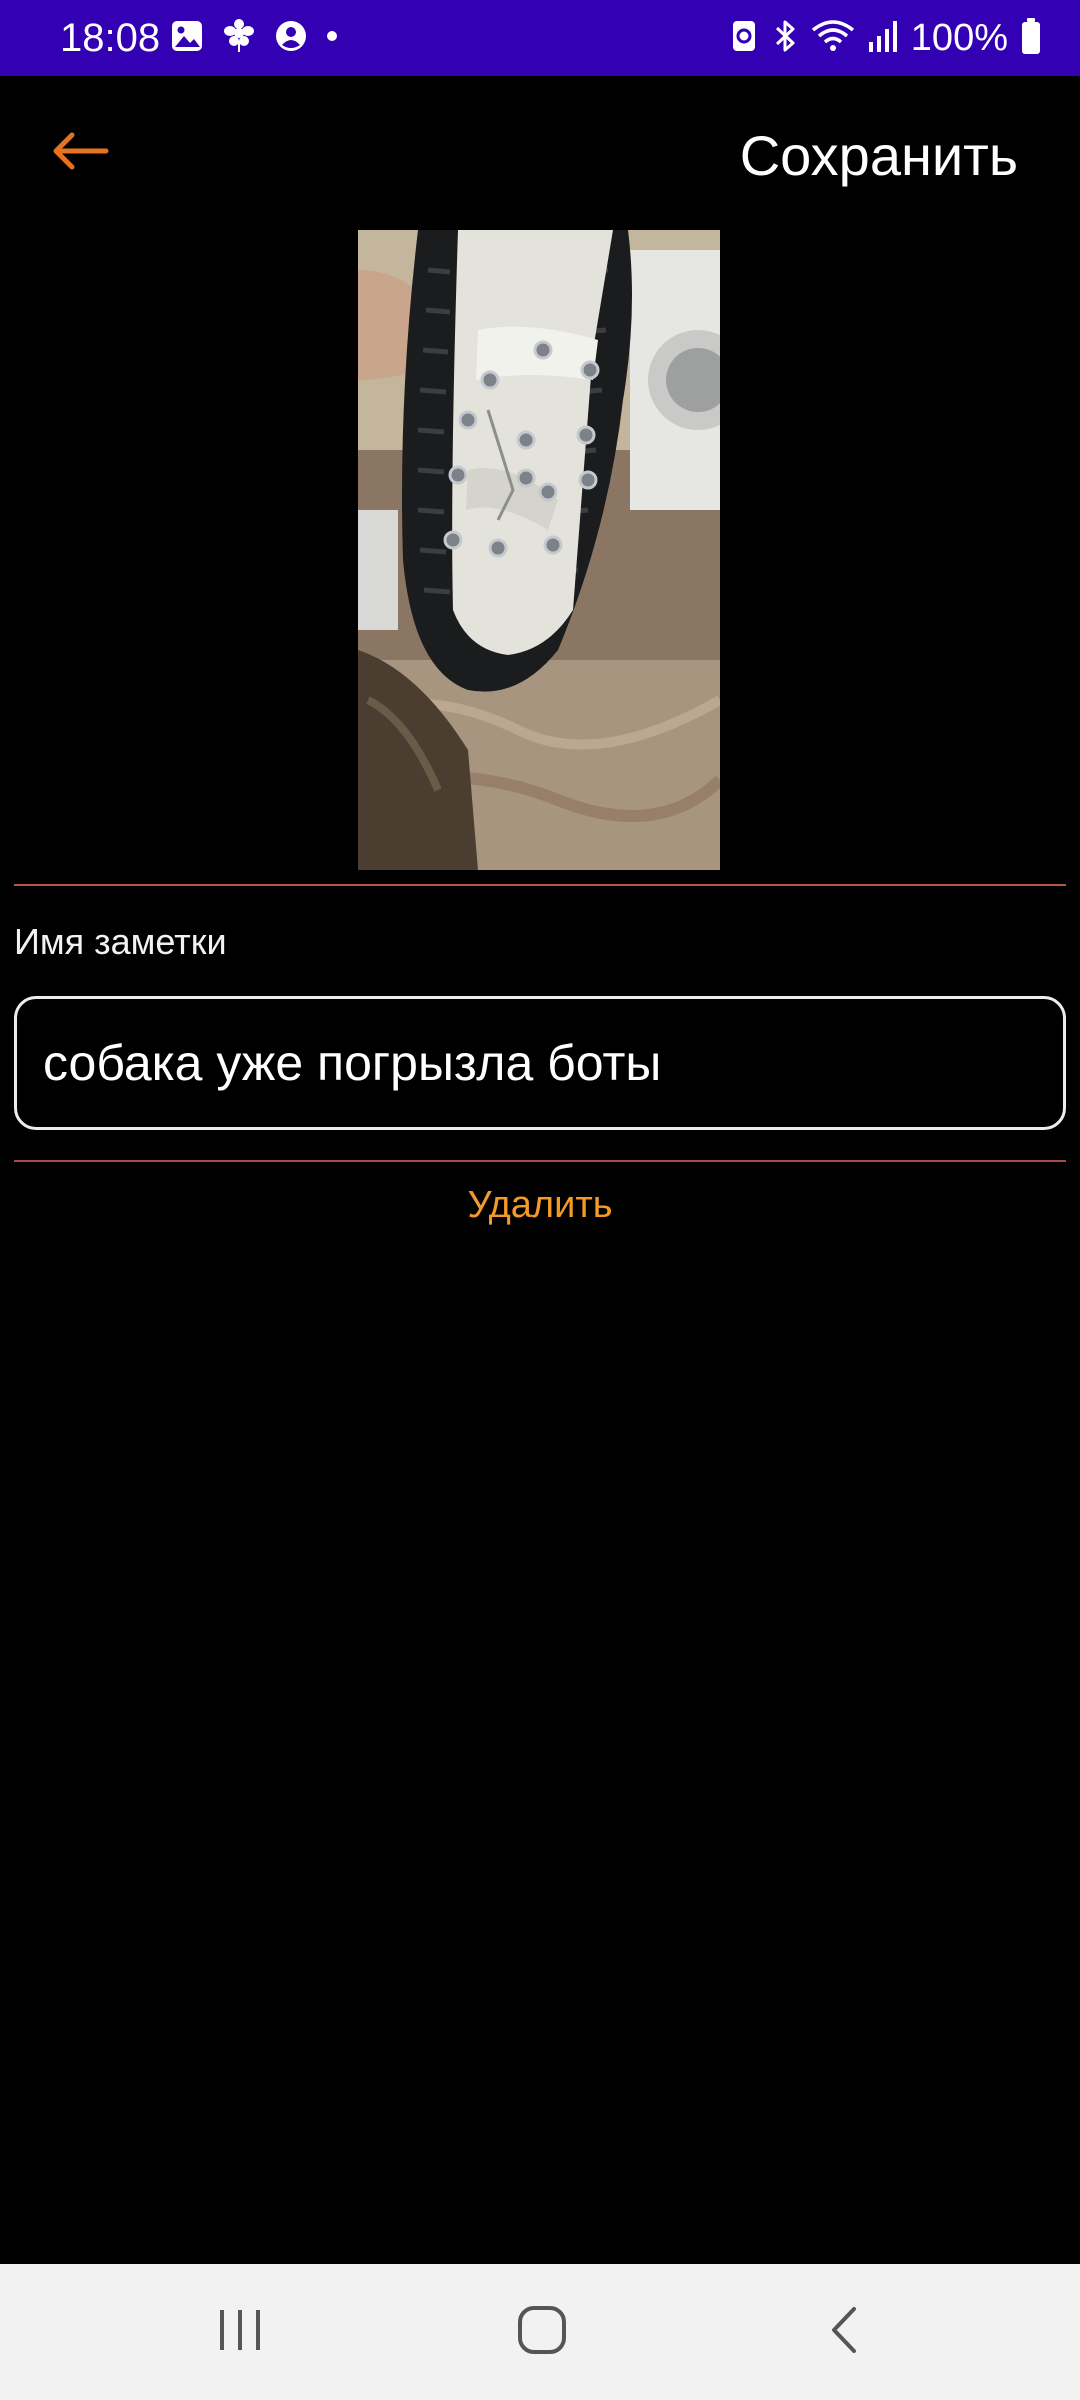  What do you see at coordinates (540, 1063) in the screenshot?
I see `note-name-input` at bounding box center [540, 1063].